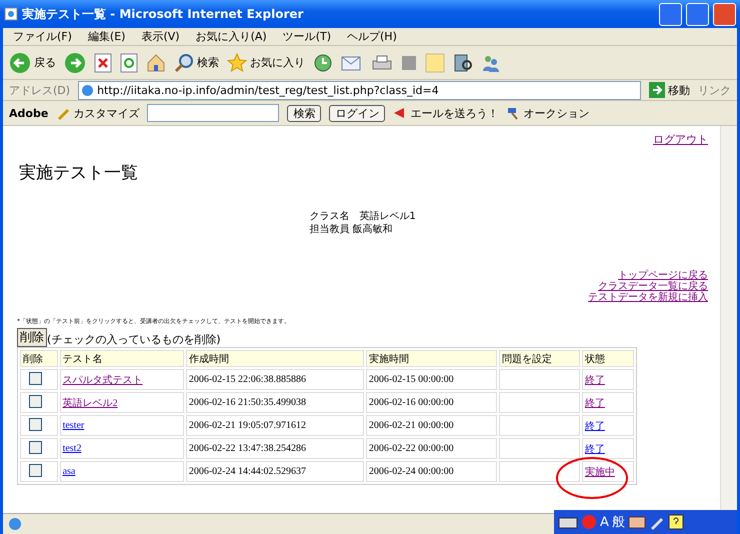 The width and height of the screenshot is (740, 534). What do you see at coordinates (445, 113) in the screenshot?
I see `cheer-button: エールを送ろう！` at bounding box center [445, 113].